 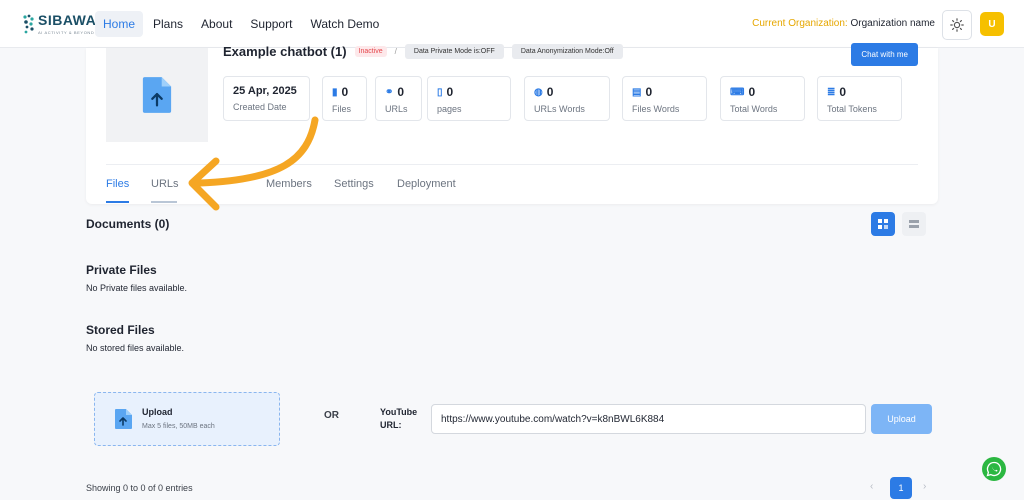 I want to click on tab-files: Files, so click(x=117, y=184).